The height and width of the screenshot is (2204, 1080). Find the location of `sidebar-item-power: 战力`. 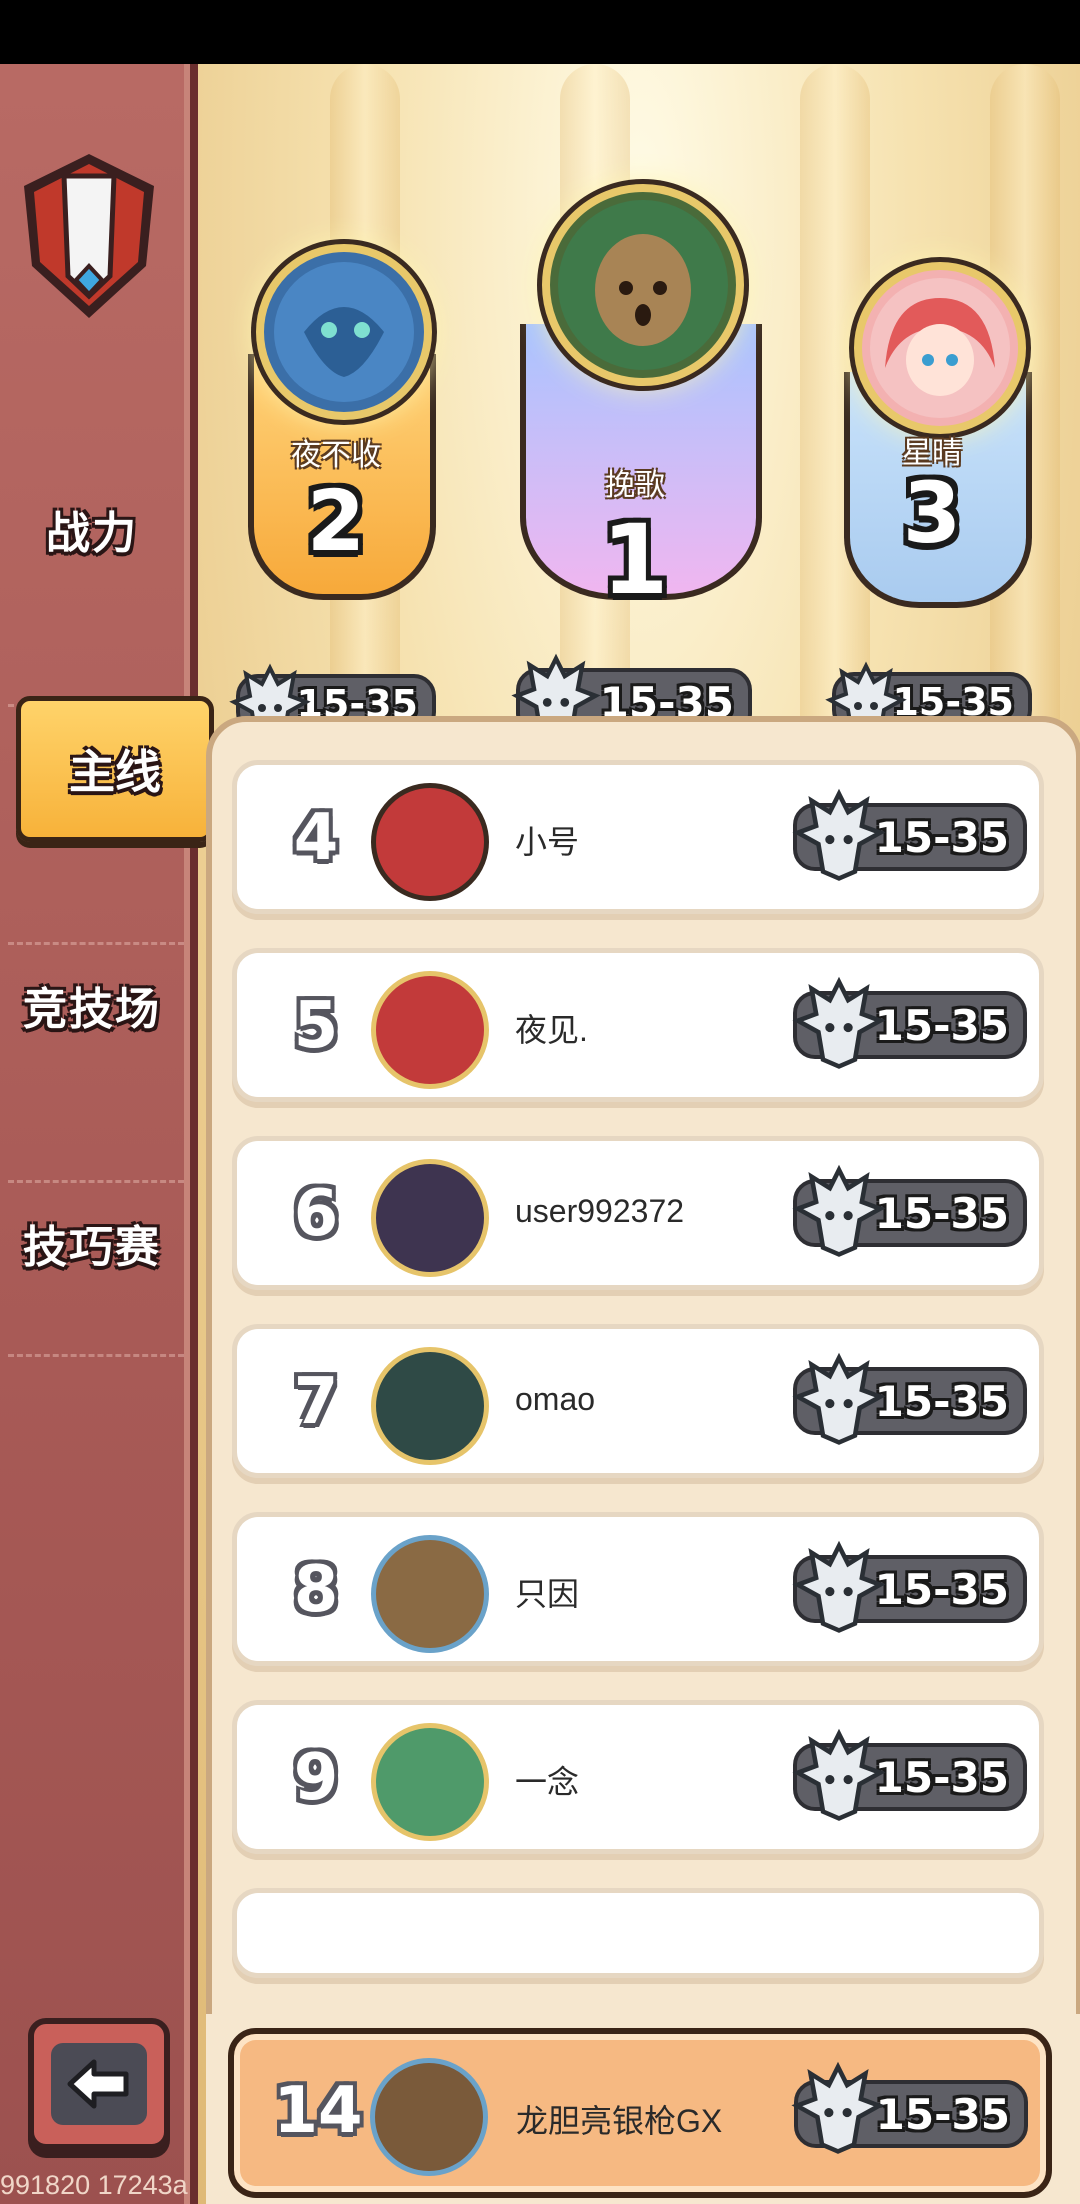

sidebar-item-power: 战力 is located at coordinates (92, 529).